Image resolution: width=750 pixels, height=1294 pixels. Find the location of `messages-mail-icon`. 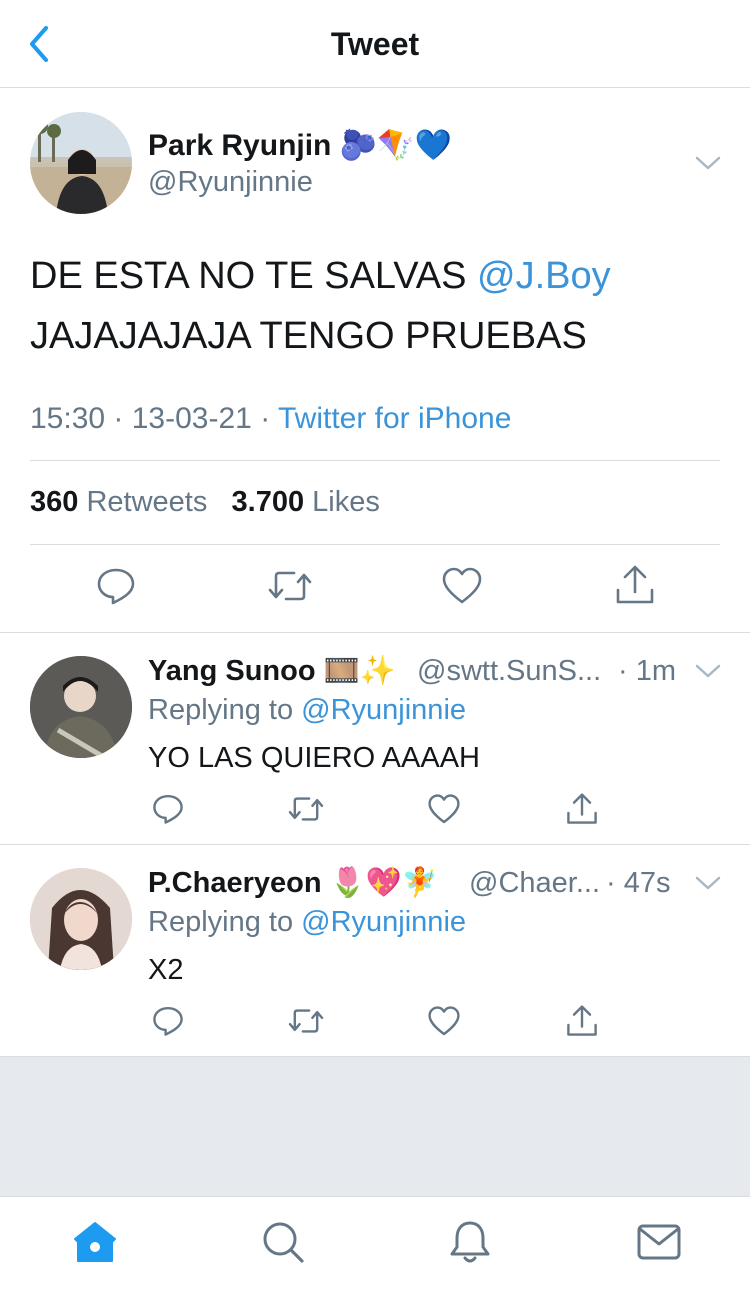

messages-mail-icon is located at coordinates (659, 1242).